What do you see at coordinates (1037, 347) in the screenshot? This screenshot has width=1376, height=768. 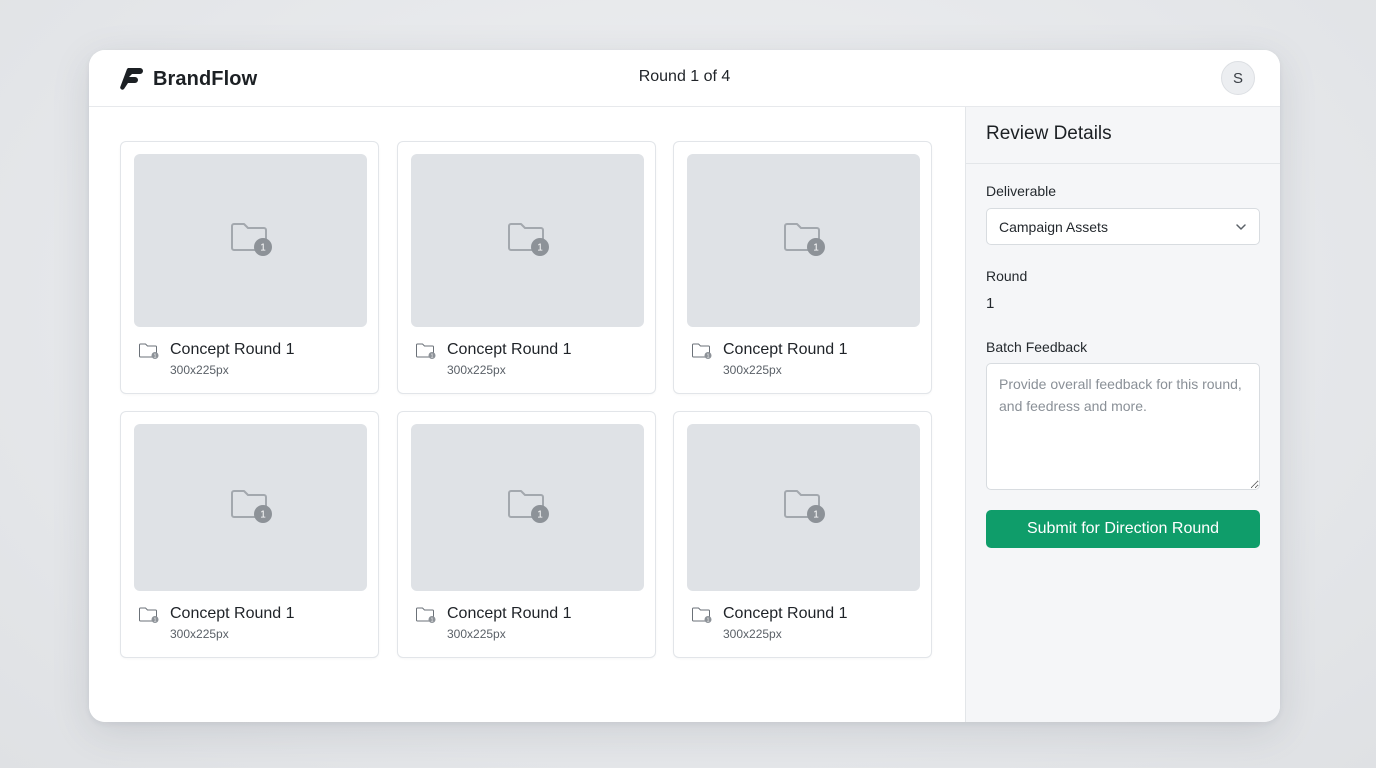 I see `batch-feedback-label: Batch Feedback` at bounding box center [1037, 347].